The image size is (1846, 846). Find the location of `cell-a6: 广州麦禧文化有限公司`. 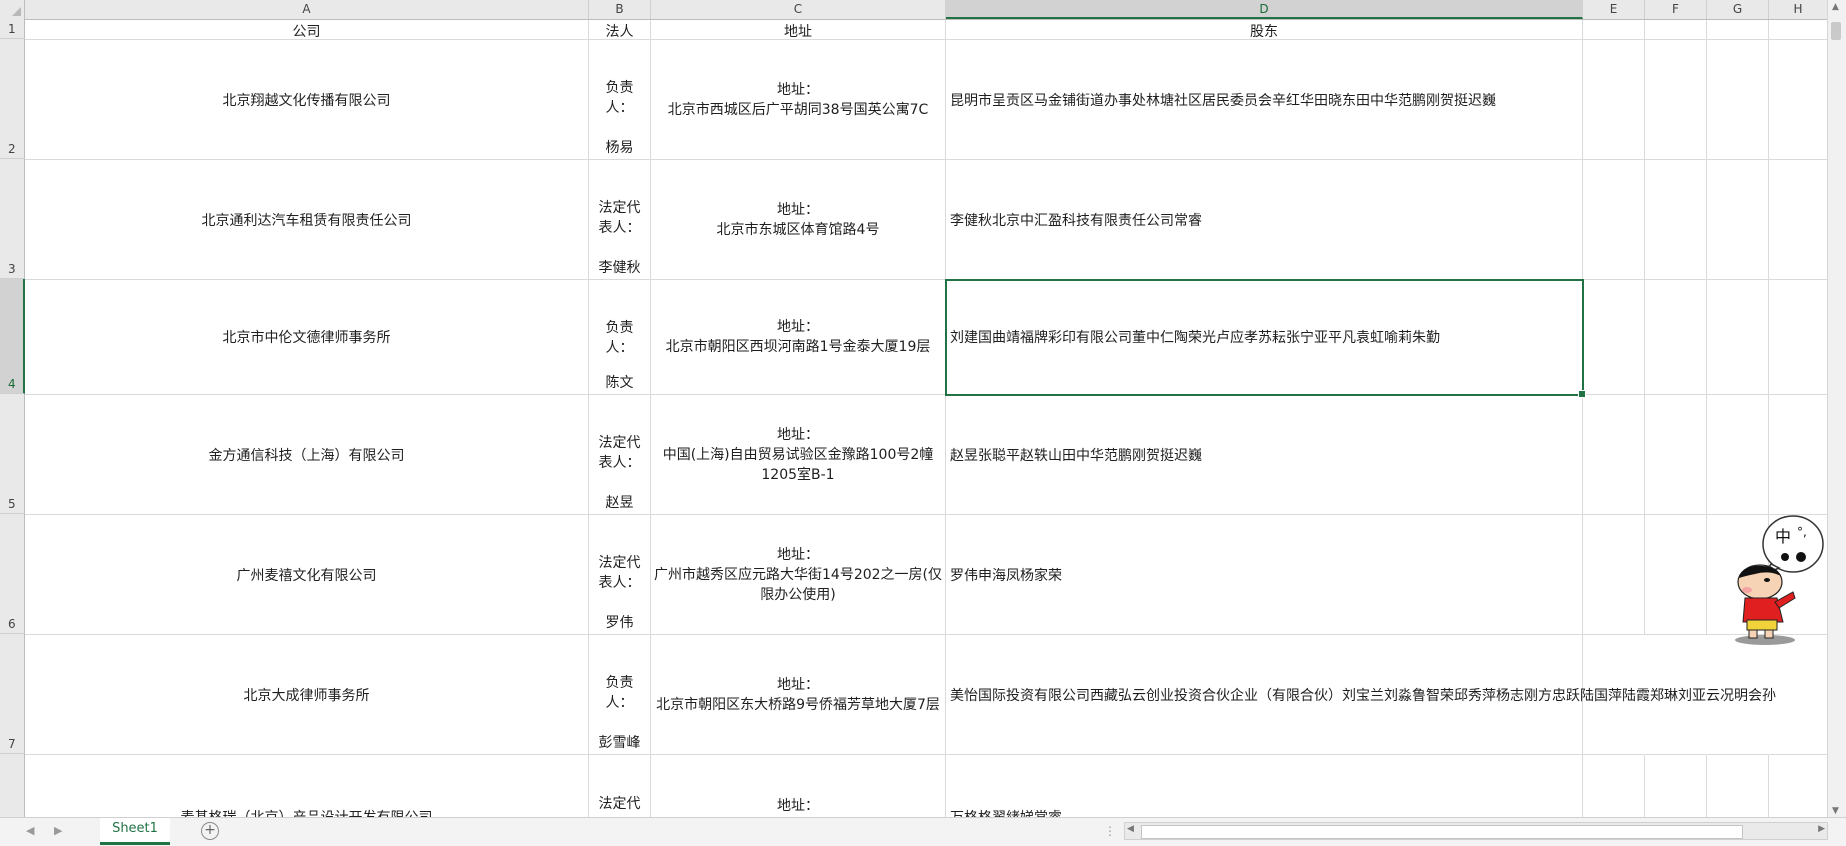

cell-a6: 广州麦禧文化有限公司 is located at coordinates (307, 575).